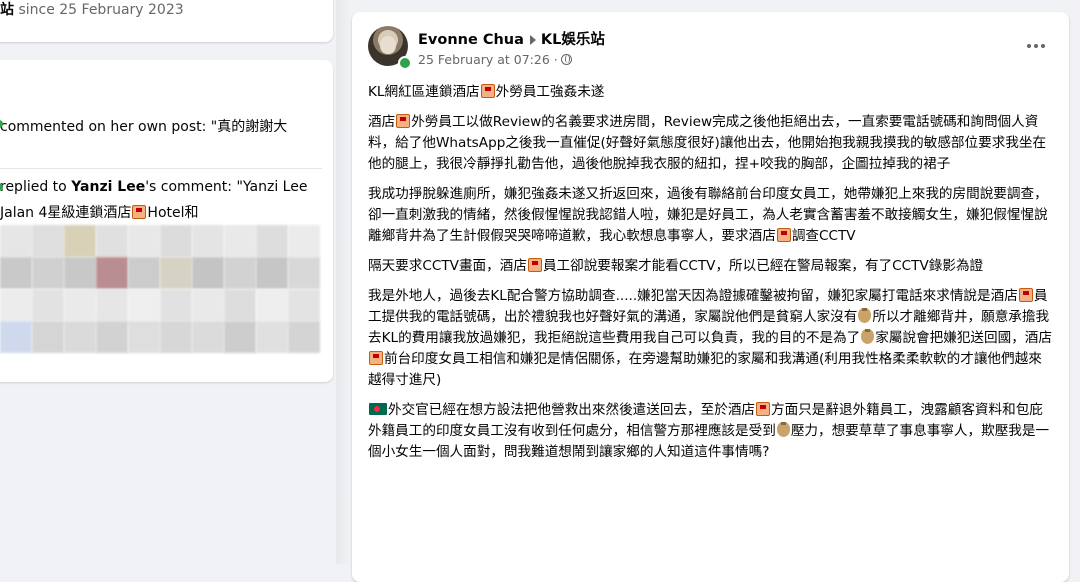 Image resolution: width=1080 pixels, height=582 pixels. I want to click on p1-text-1: 酒店, so click(382, 122).